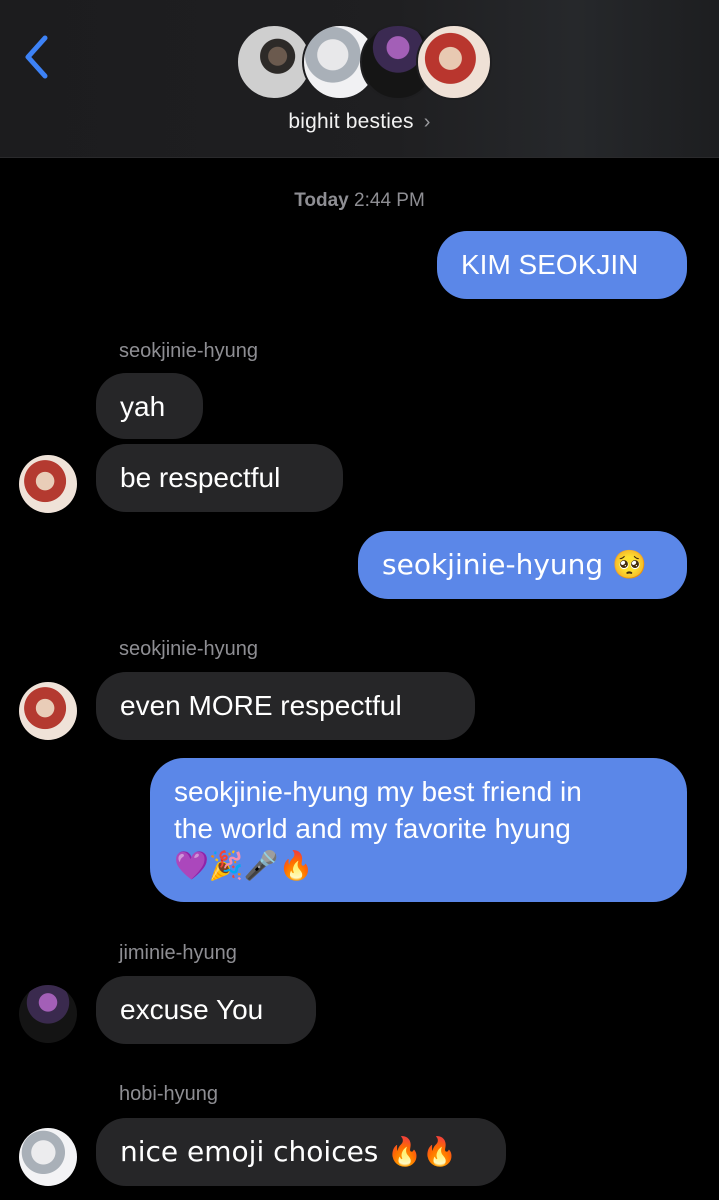 This screenshot has height=1200, width=719. I want to click on back-button, so click(38, 57).